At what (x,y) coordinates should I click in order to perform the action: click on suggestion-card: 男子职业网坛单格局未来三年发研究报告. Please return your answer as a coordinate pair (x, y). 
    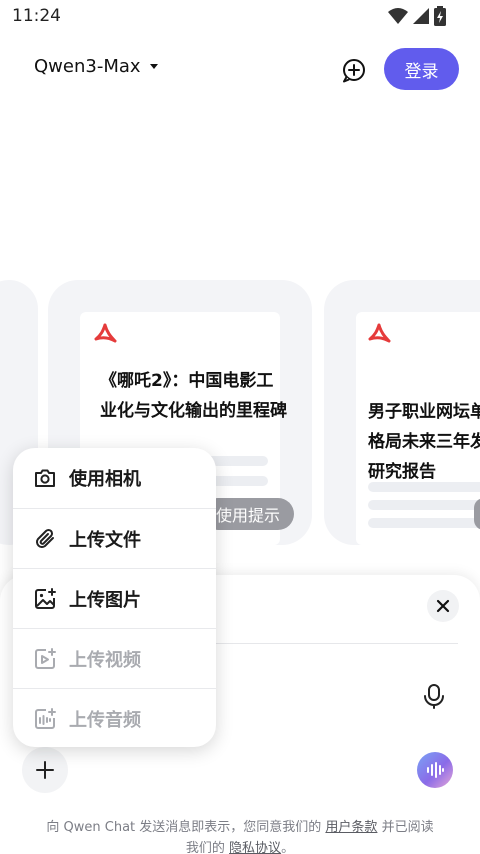
    Looking at the image, I should click on (402, 412).